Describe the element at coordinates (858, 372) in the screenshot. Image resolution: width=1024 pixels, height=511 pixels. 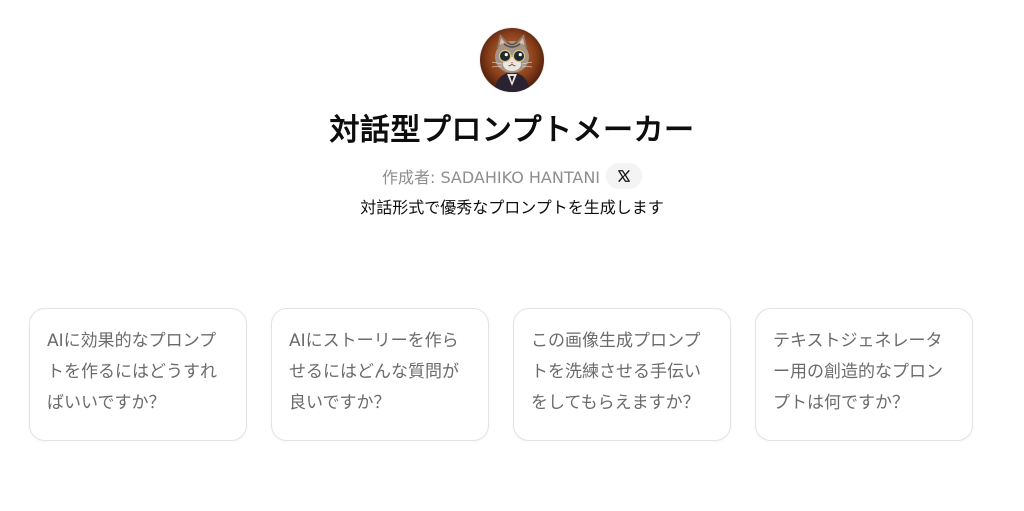
I see `starter-text: テキストジェネレーター用の創造的なプロンプトは何ですか？` at that location.